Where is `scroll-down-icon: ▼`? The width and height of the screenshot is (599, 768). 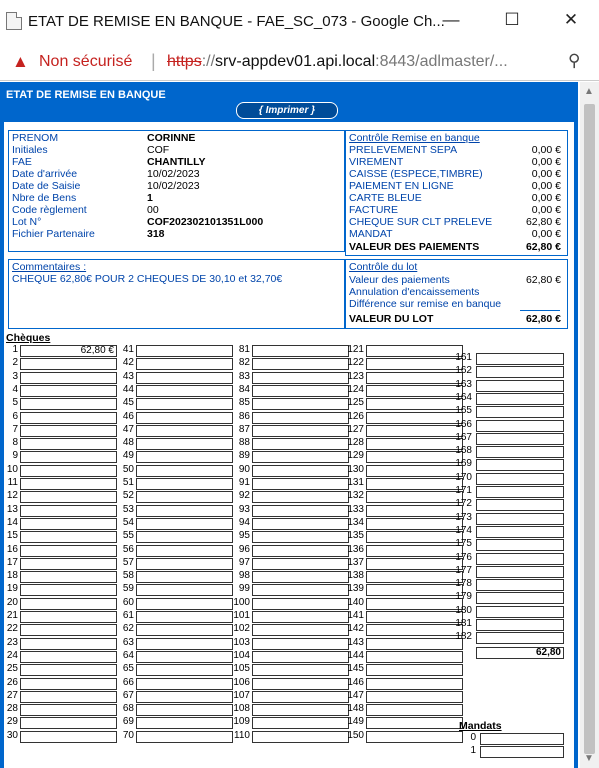 scroll-down-icon: ▼ is located at coordinates (589, 758).